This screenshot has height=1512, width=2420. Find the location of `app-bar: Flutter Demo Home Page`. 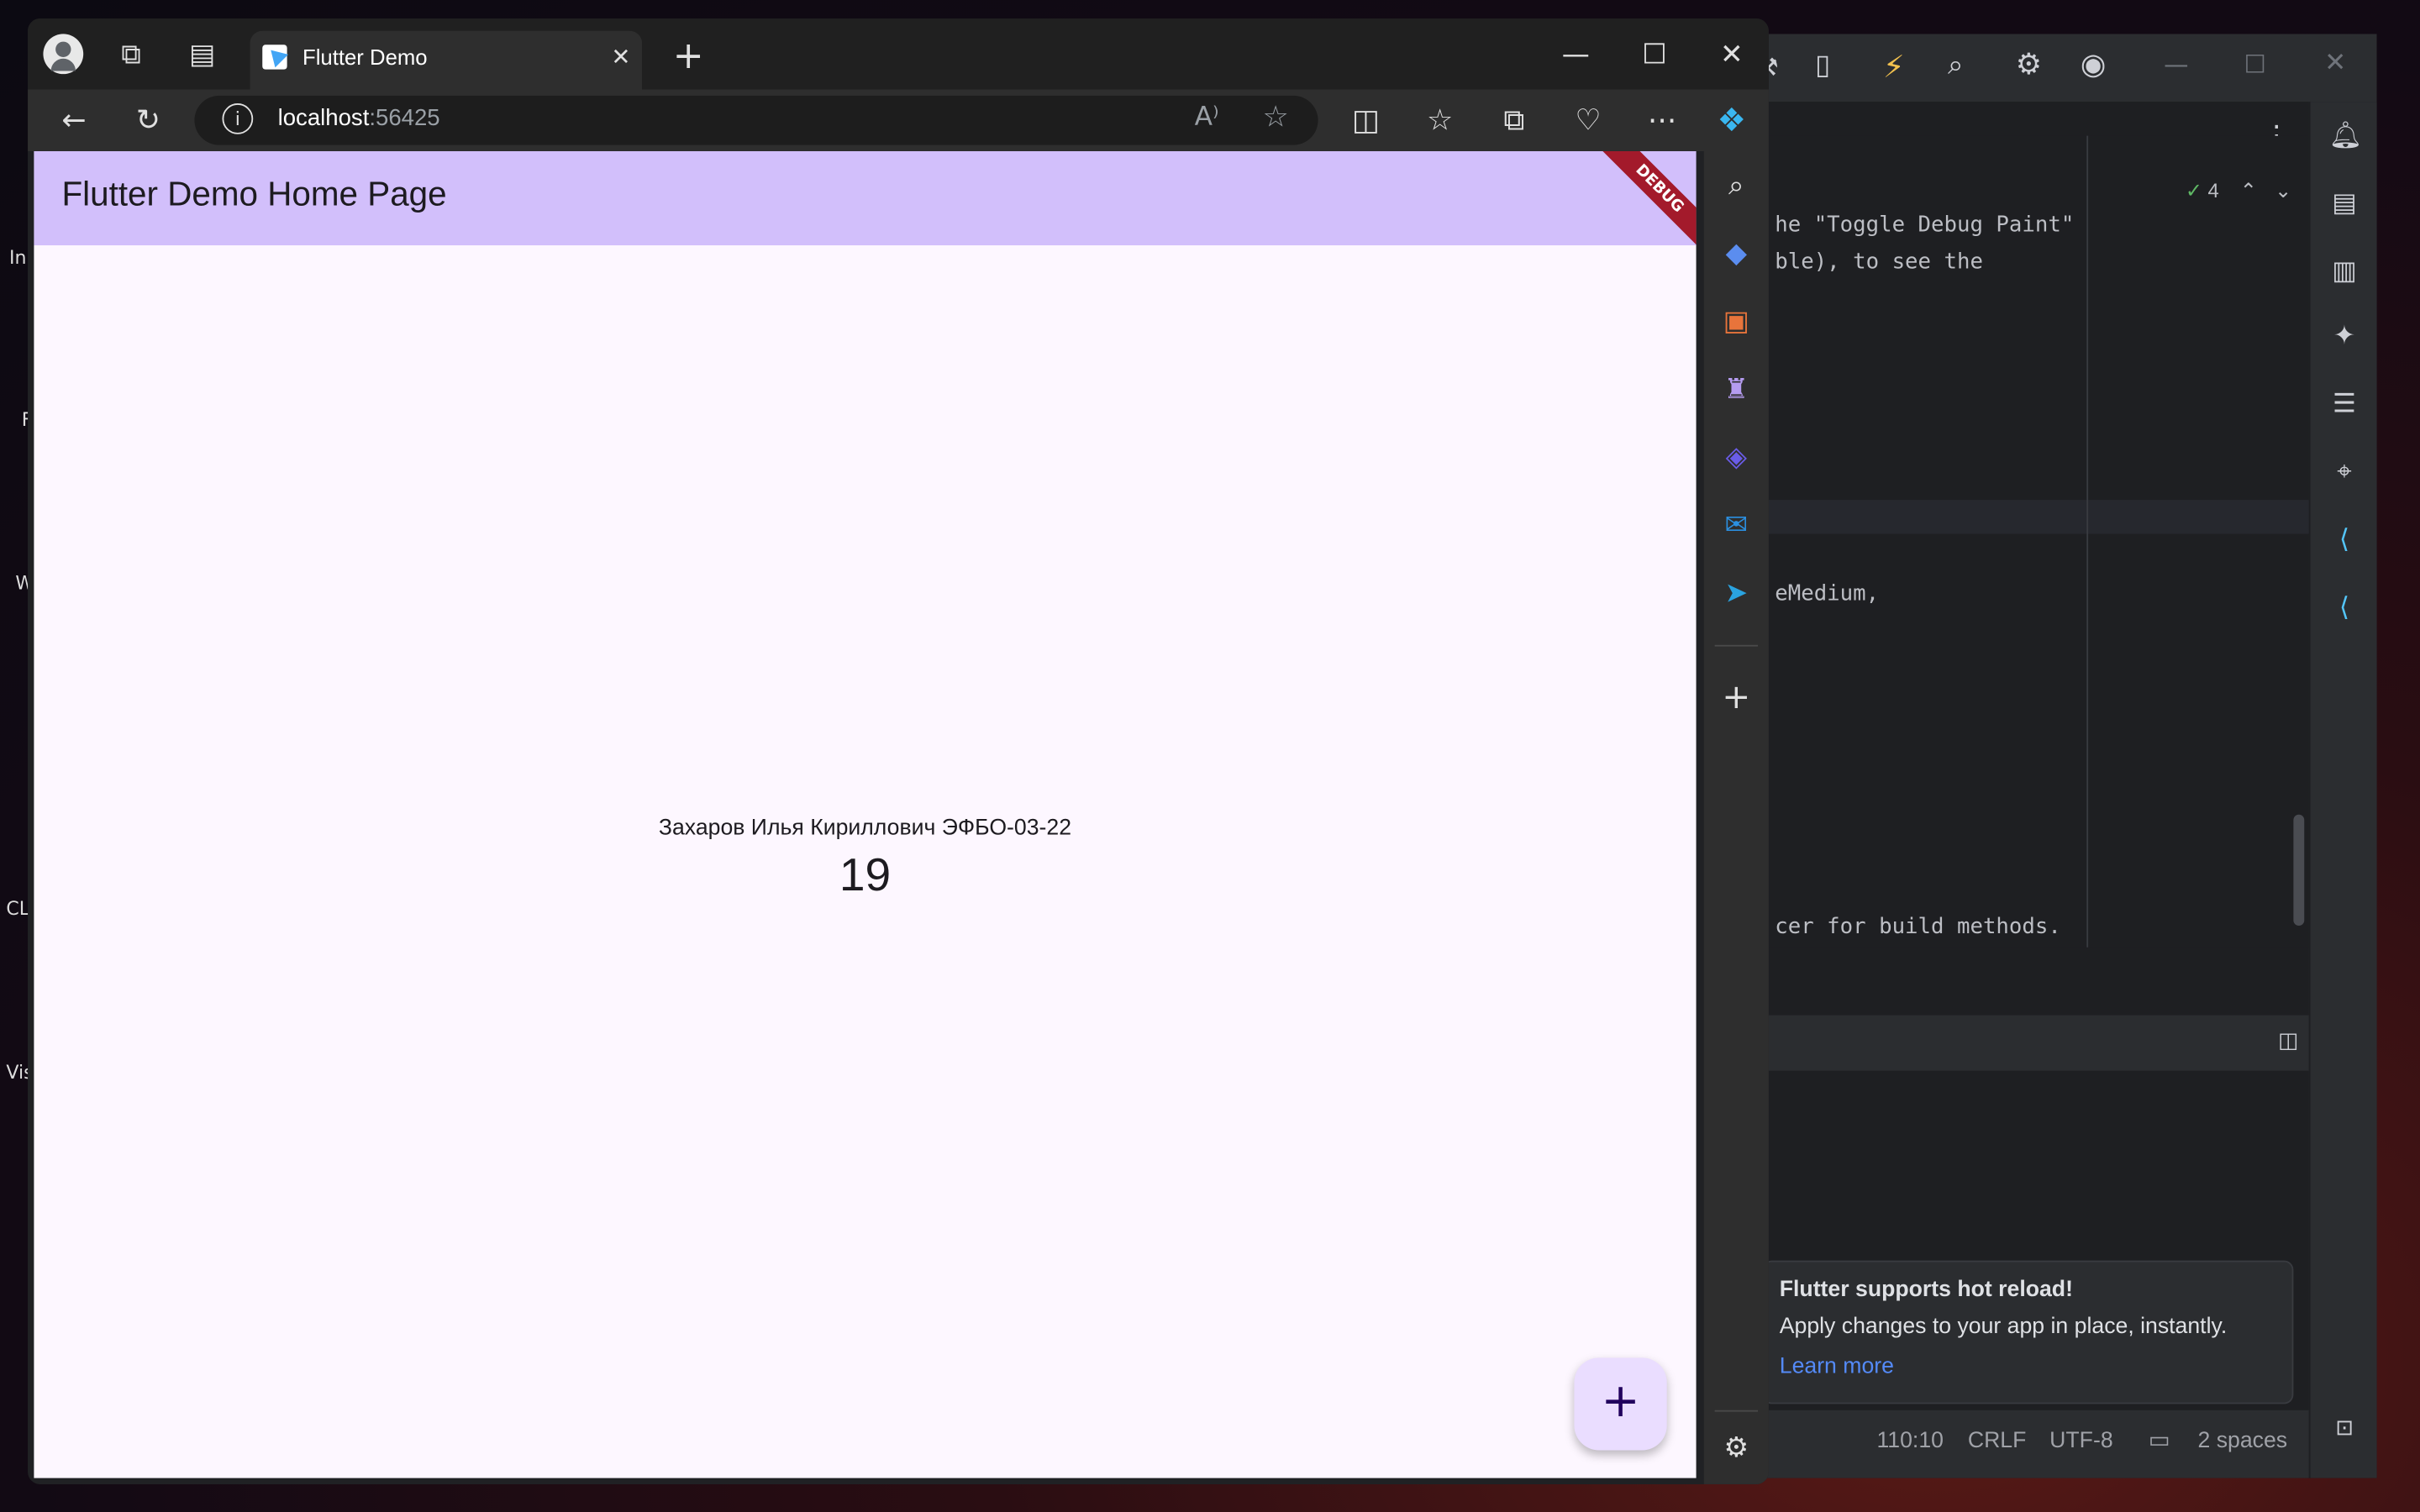

app-bar: Flutter Demo Home Page is located at coordinates (866, 198).